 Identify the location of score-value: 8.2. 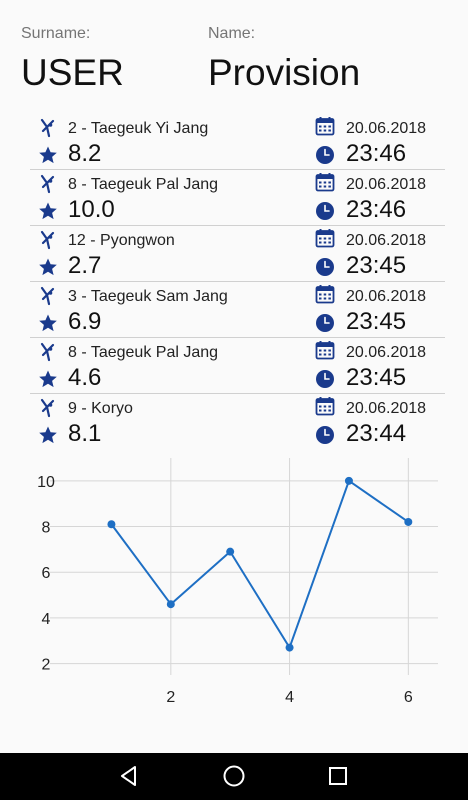
(85, 153).